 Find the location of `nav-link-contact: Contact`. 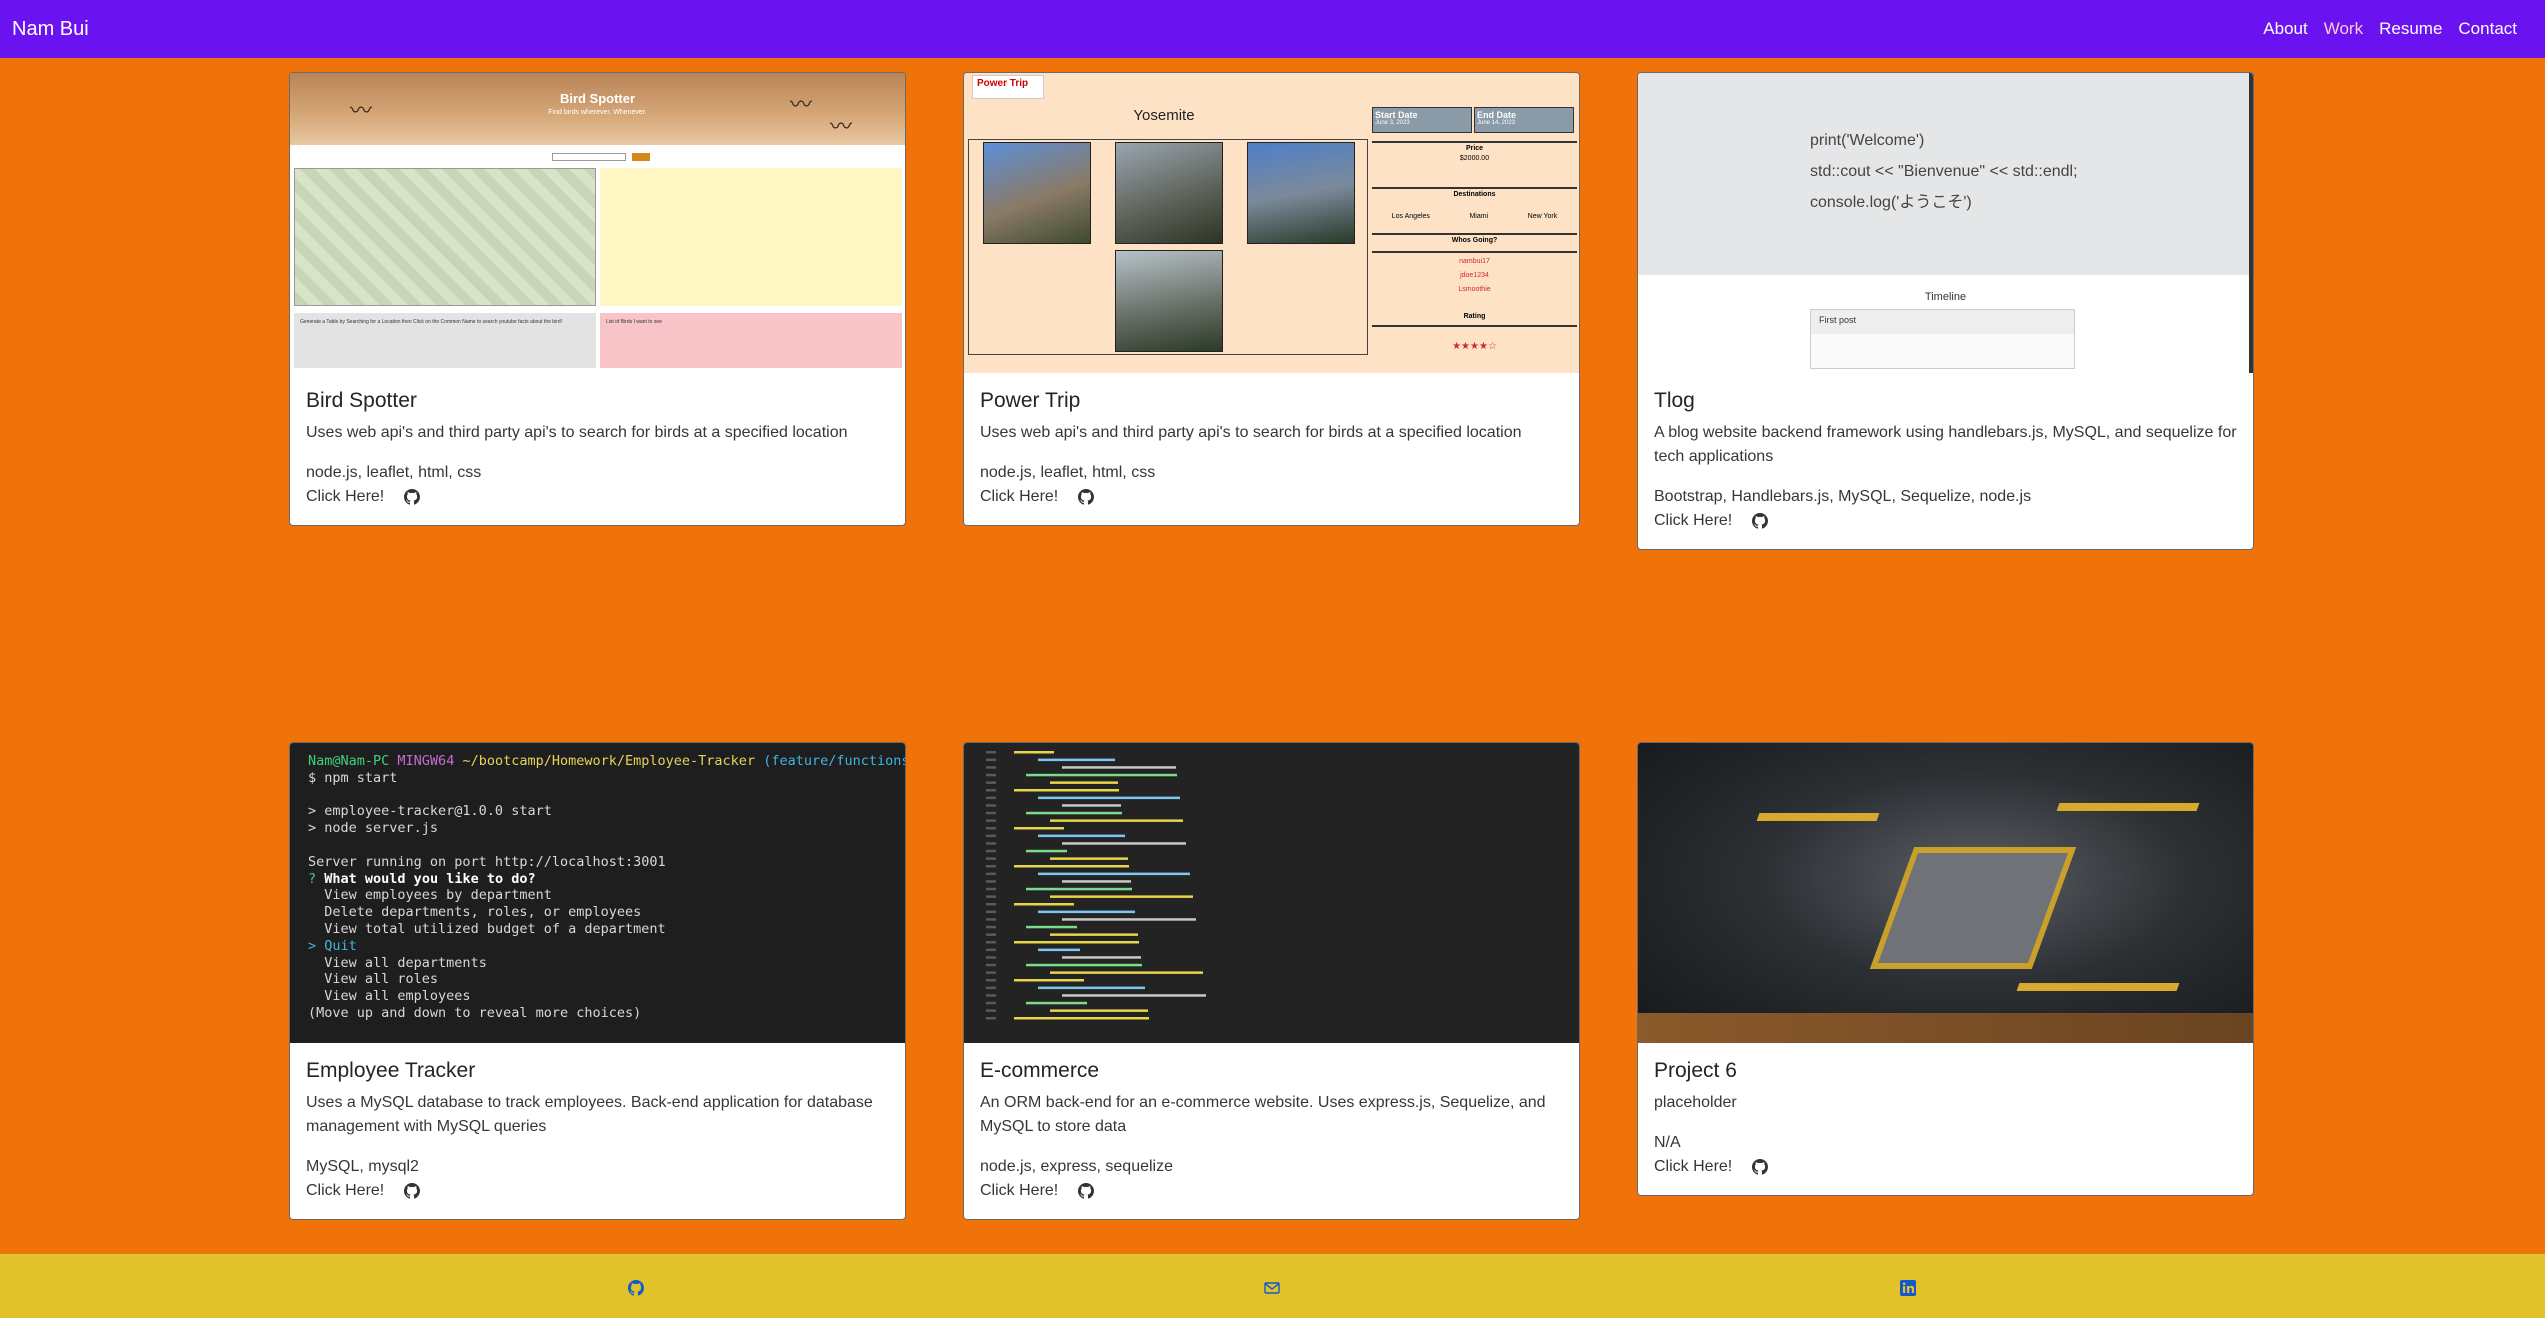

nav-link-contact: Contact is located at coordinates (2487, 29).